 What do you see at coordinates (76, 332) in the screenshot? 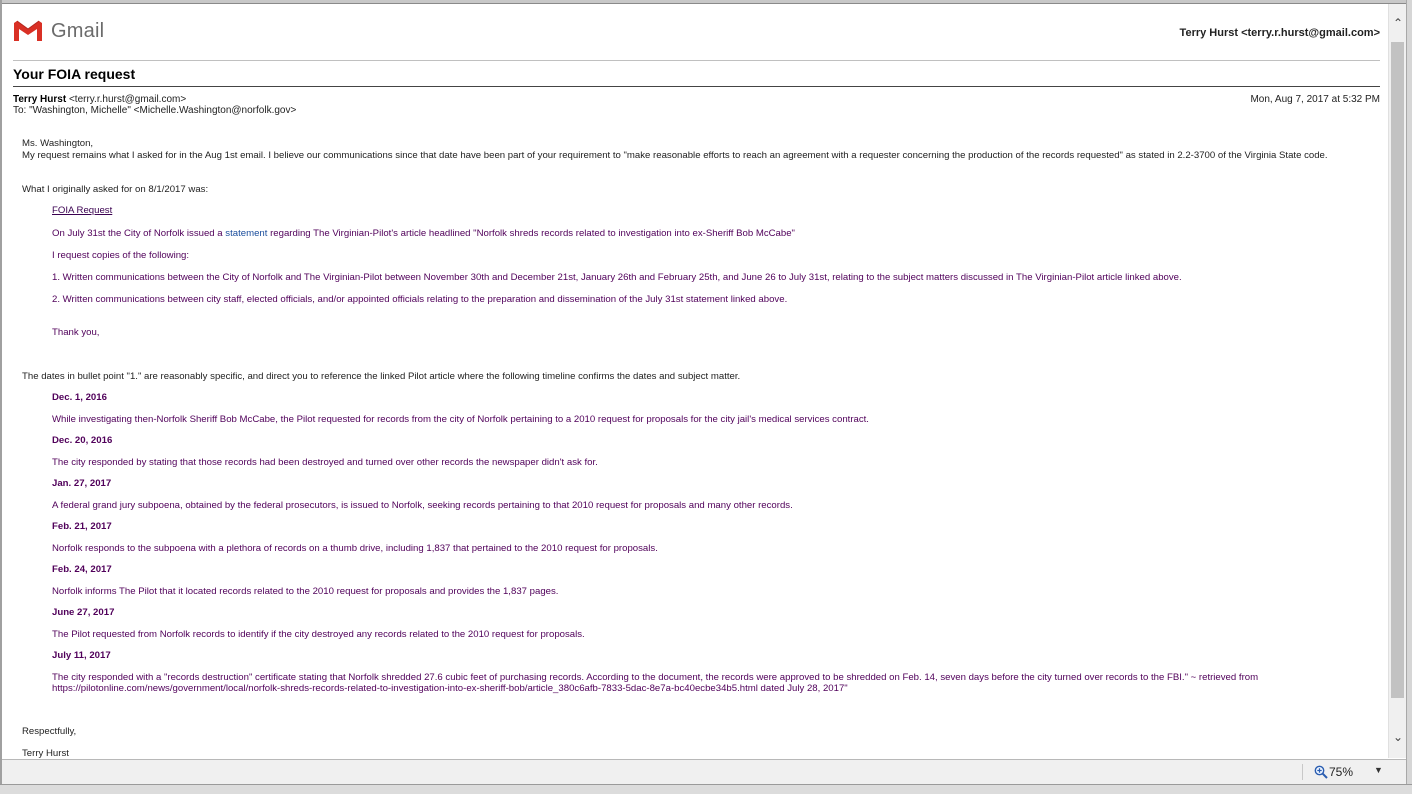
I see `thank-you-text: Thank you,` at bounding box center [76, 332].